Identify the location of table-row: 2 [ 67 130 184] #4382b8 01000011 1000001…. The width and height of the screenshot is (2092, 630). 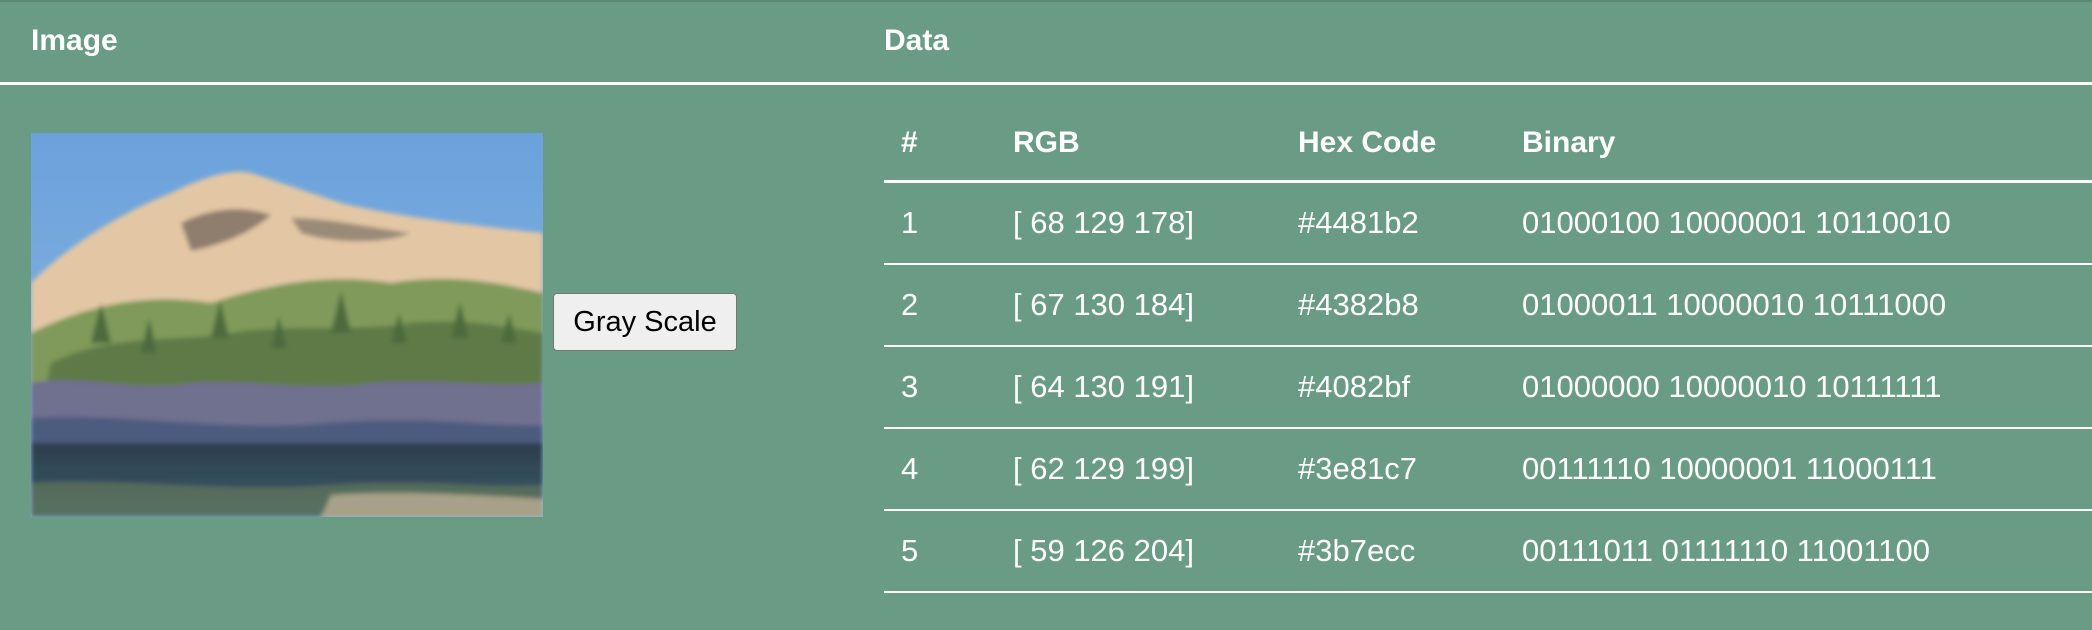
(1488, 306).